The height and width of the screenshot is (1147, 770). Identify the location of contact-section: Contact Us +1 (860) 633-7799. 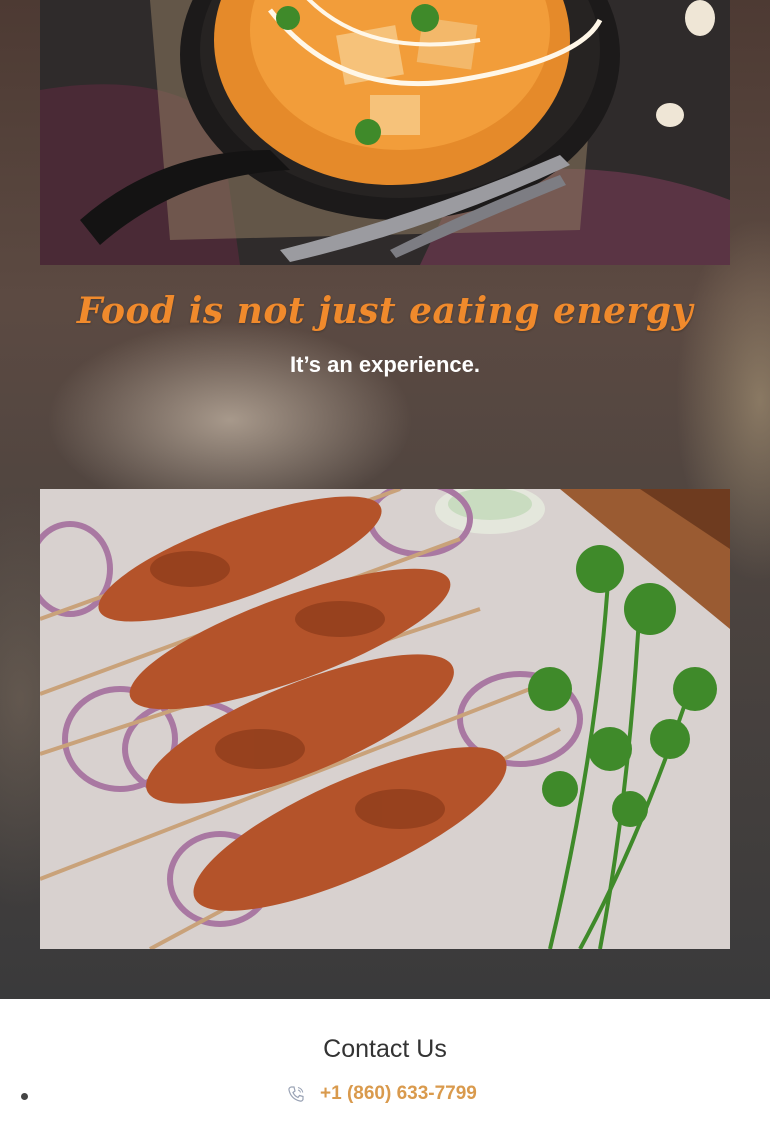
(385, 1073).